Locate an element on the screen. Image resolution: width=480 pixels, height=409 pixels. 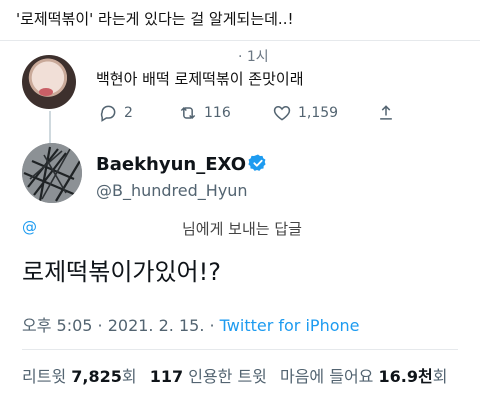
tweet-stats: 리트윗 7,825회 117 인용한 트윗 마음에 들어요 16.9천회 is located at coordinates (234, 375).